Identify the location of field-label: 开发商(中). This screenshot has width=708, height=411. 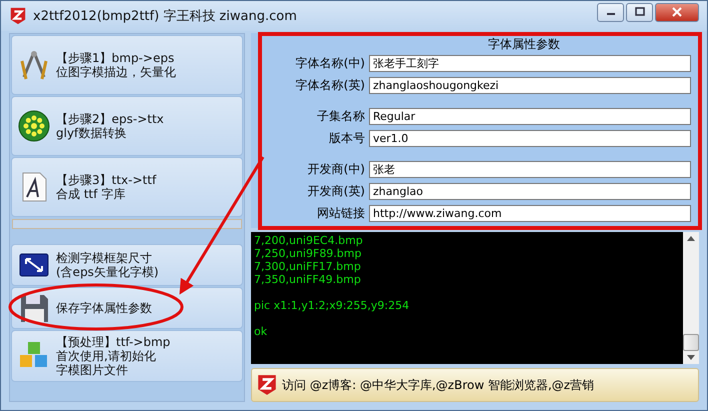
(335, 169).